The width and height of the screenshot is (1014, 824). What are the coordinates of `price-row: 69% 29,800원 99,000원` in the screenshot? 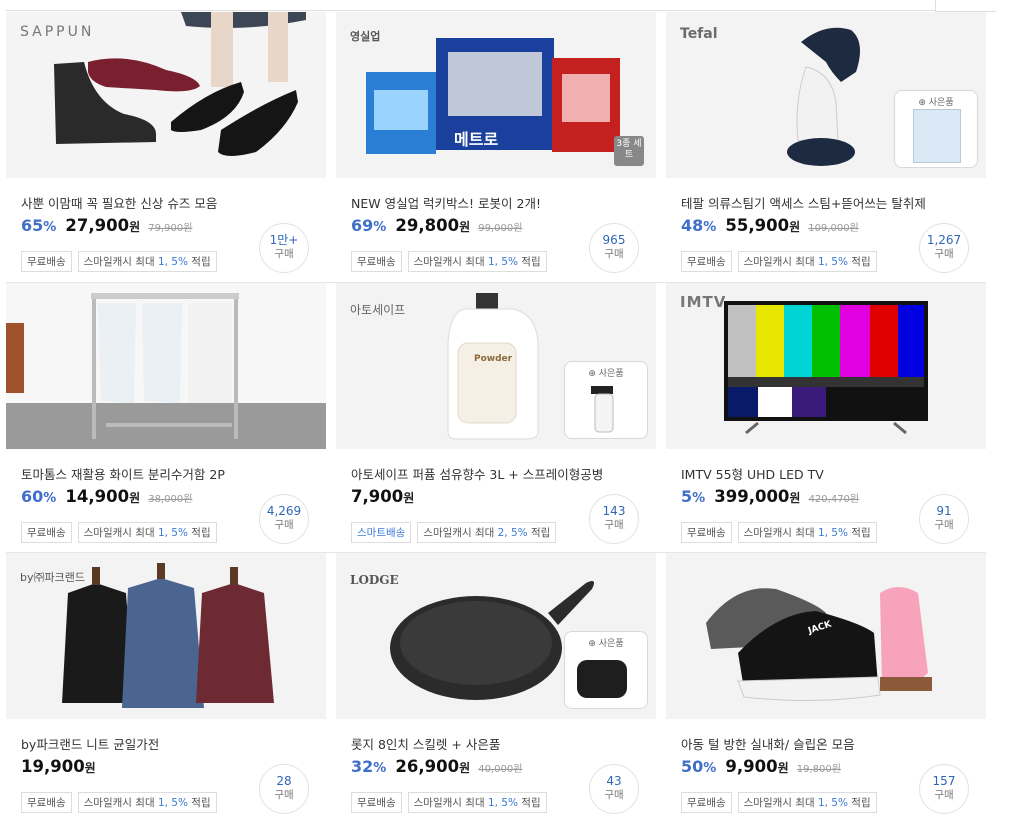 It's located at (437, 225).